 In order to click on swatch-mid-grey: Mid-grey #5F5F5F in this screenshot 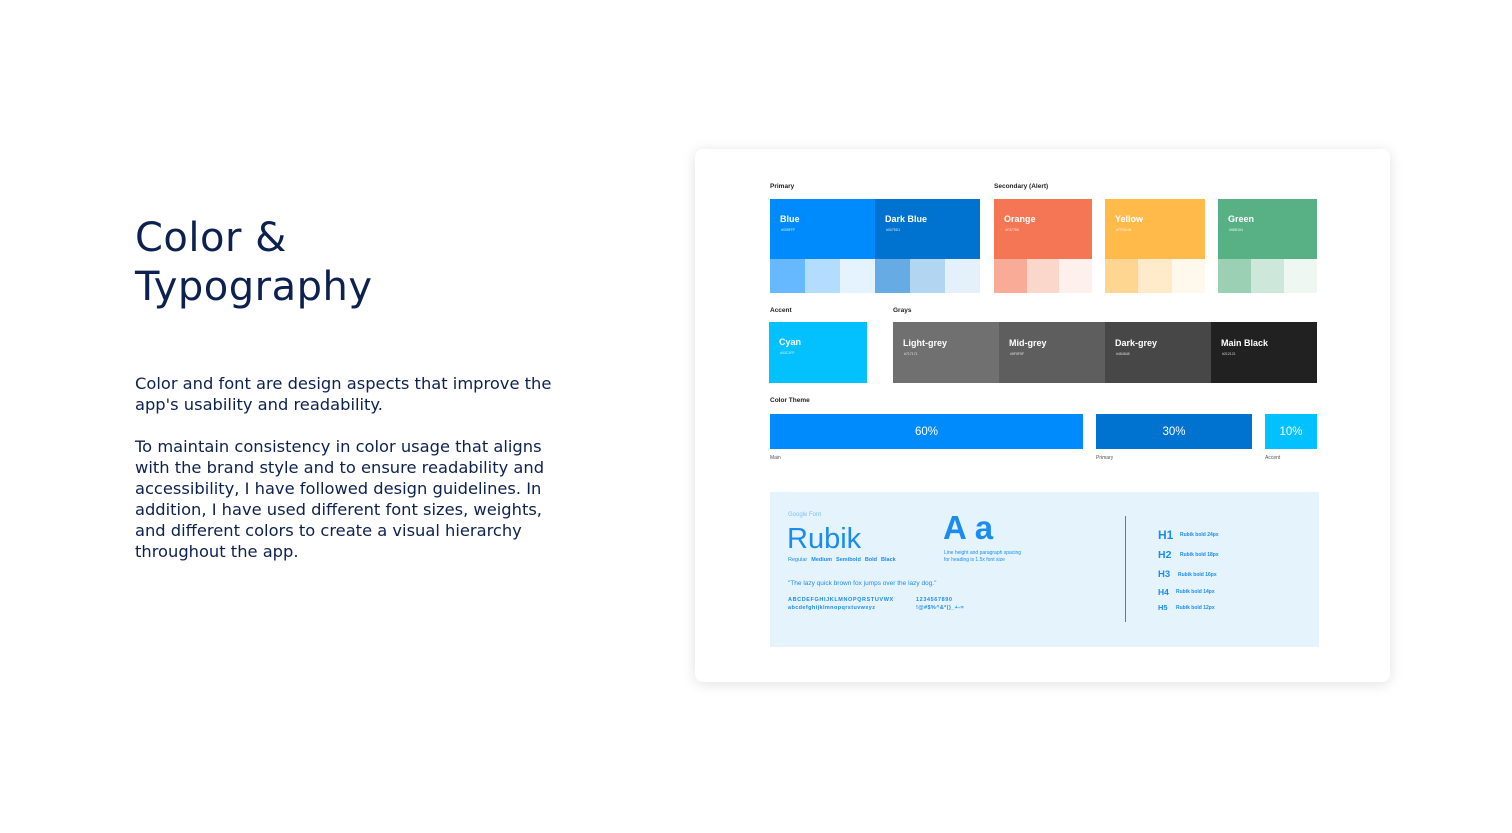, I will do `click(1052, 352)`.